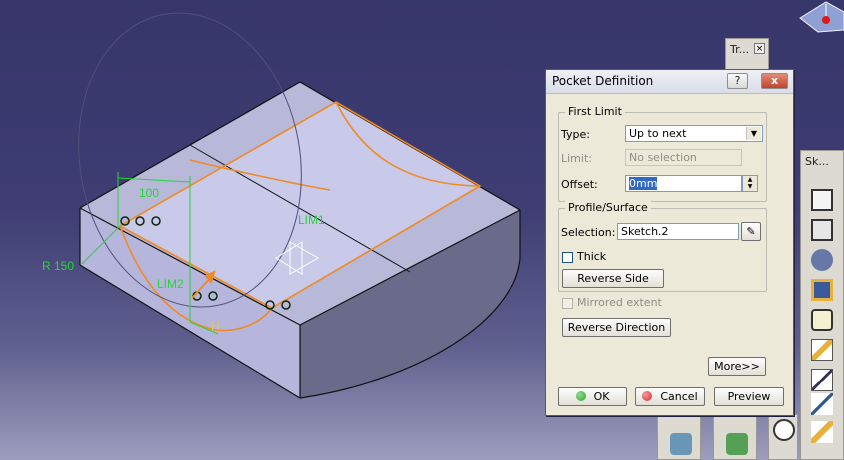  I want to click on lim2-label: LIM2, so click(170, 284).